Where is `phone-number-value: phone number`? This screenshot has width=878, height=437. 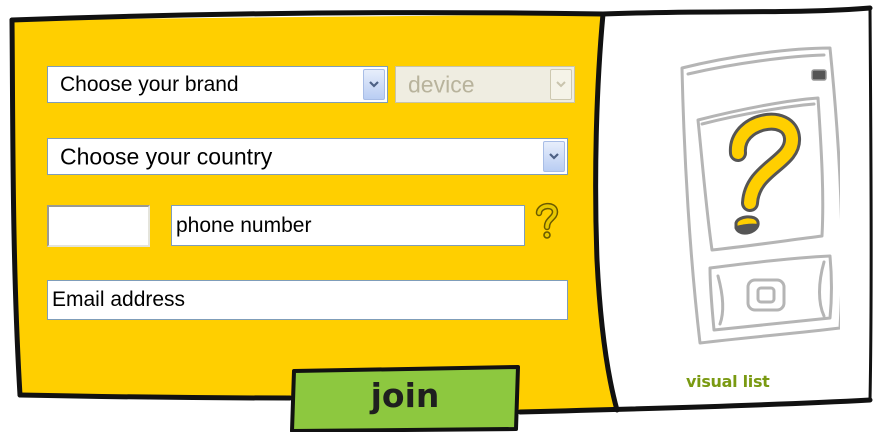 phone-number-value: phone number is located at coordinates (244, 225).